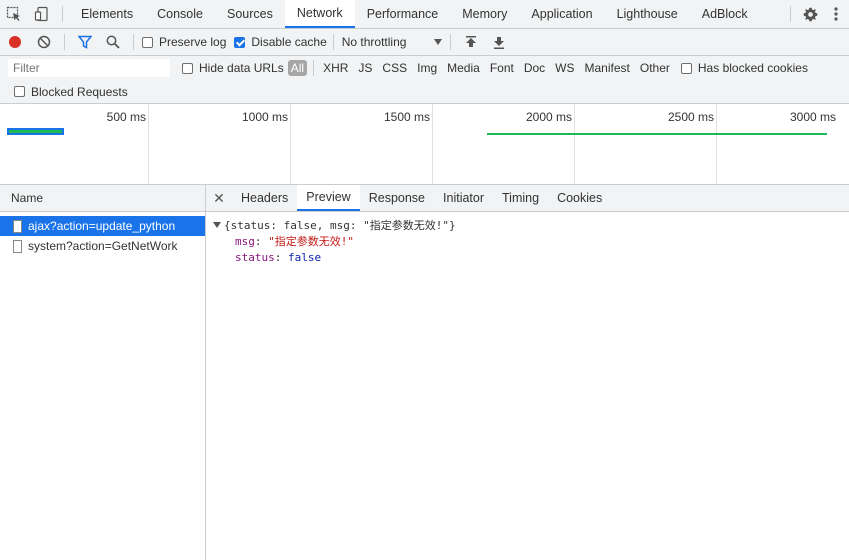 Image resolution: width=849 pixels, height=560 pixels. I want to click on filter-type-media: Media, so click(463, 68).